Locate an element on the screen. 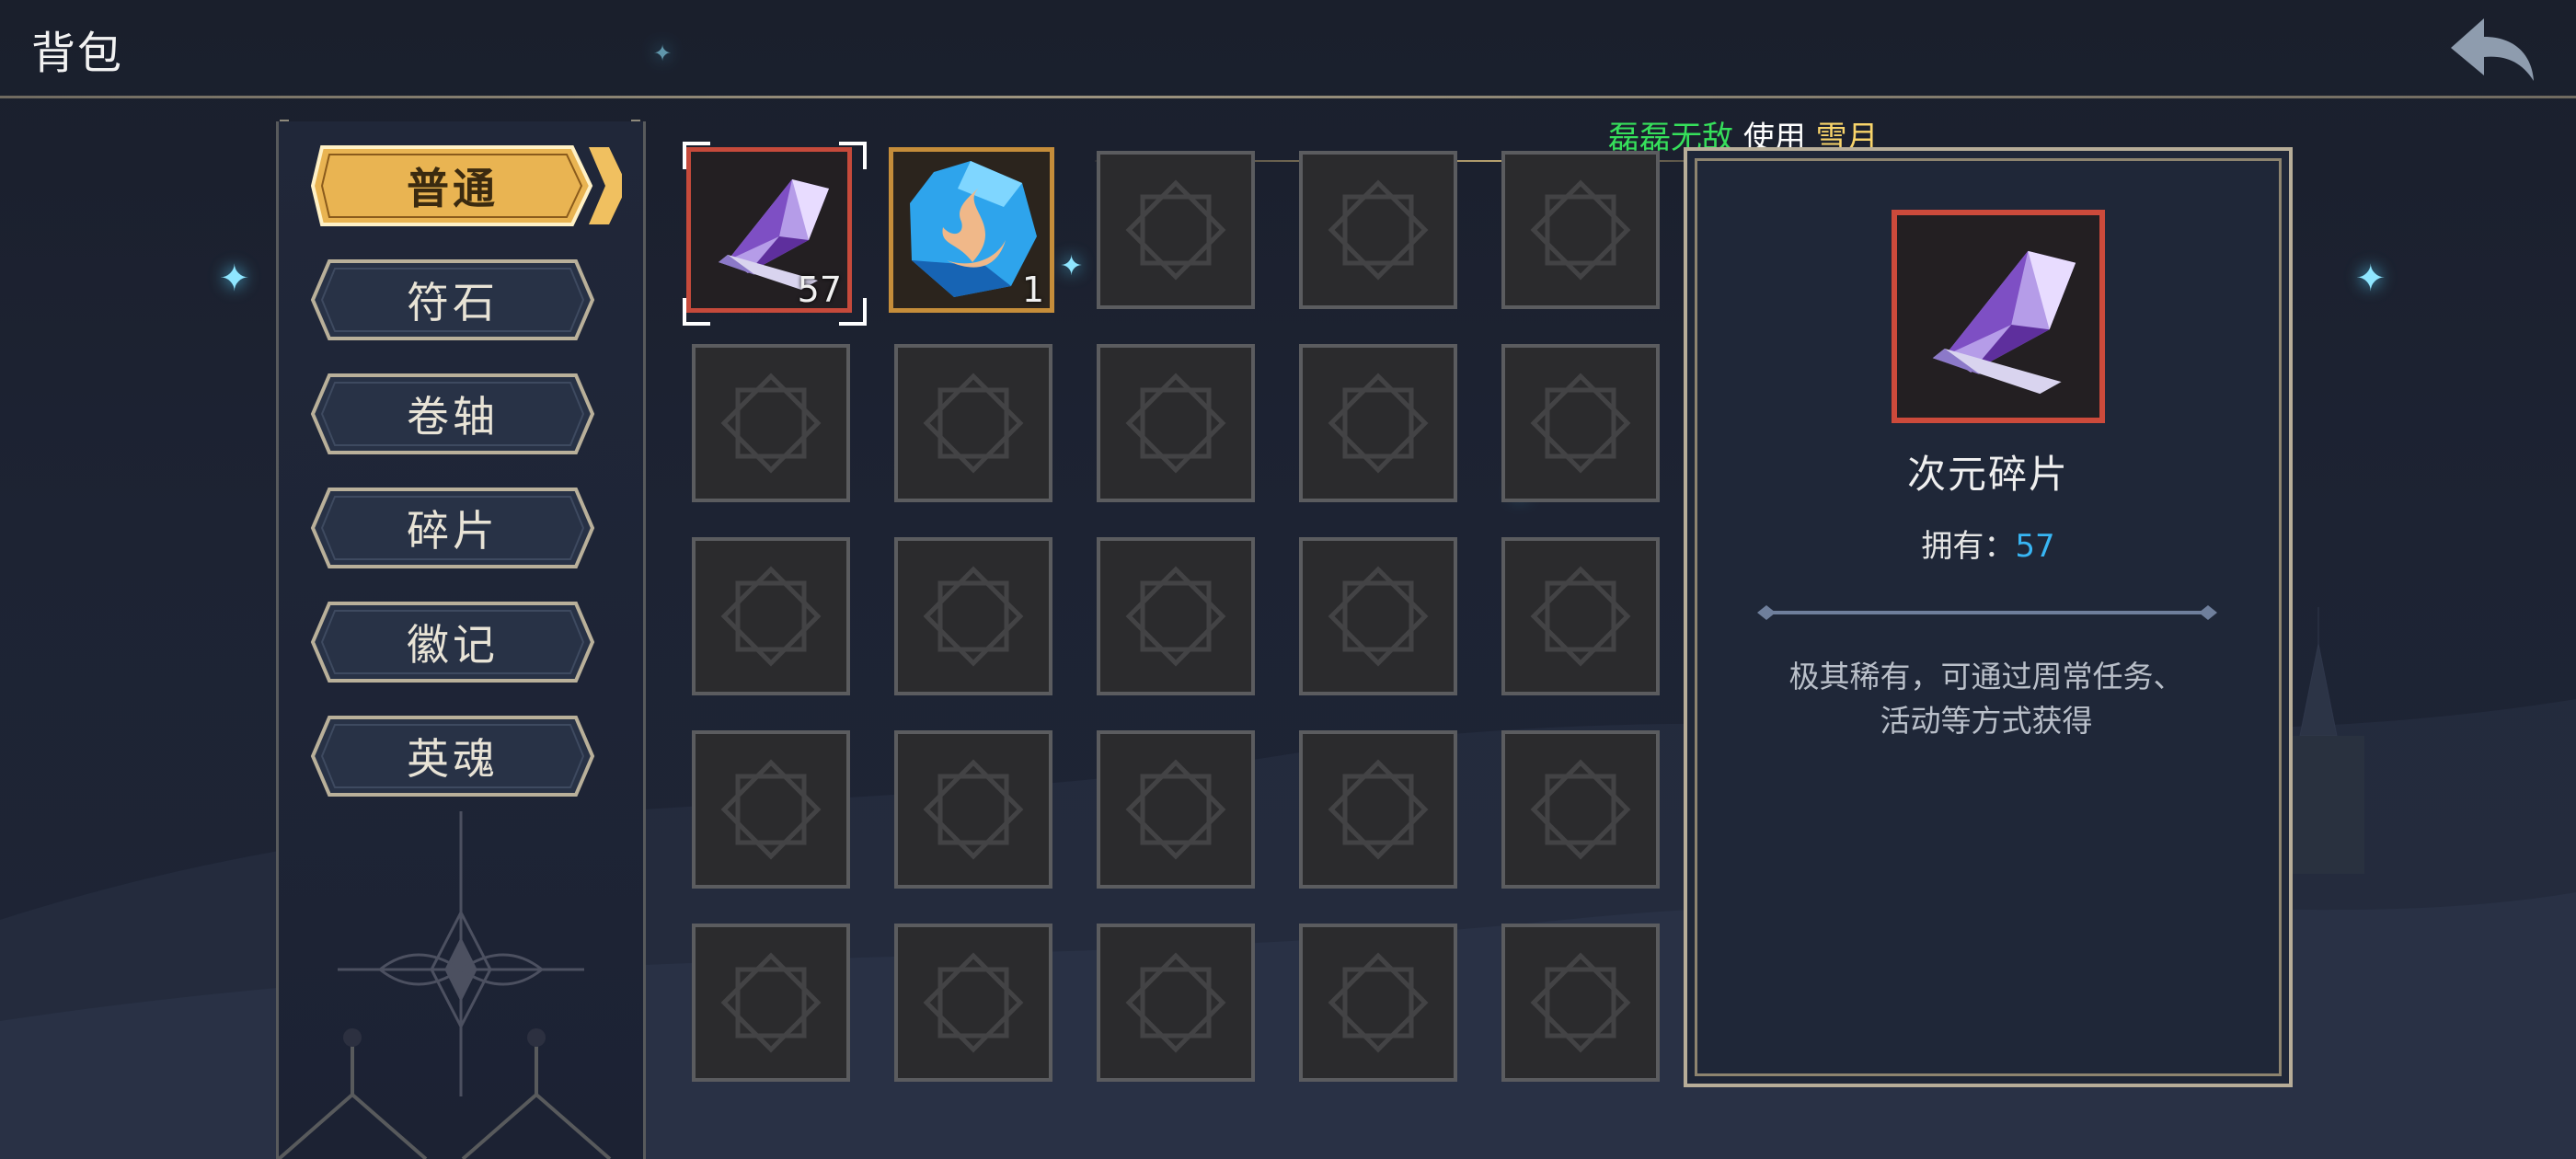 The image size is (2576, 1159). tab-runestone: 符石 is located at coordinates (452, 300).